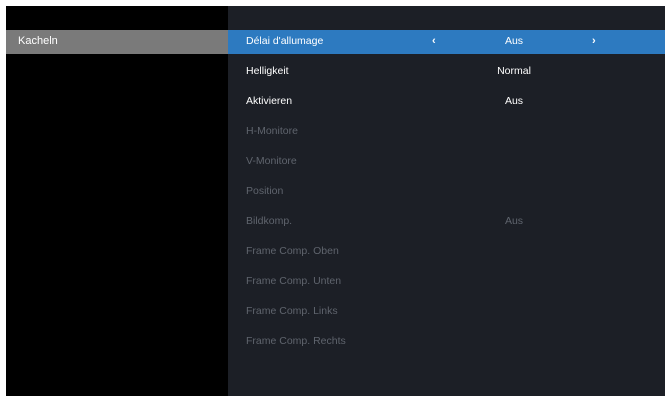 The height and width of the screenshot is (402, 671). Describe the element at coordinates (434, 41) in the screenshot. I see `arrow-left-icon: ‹` at that location.